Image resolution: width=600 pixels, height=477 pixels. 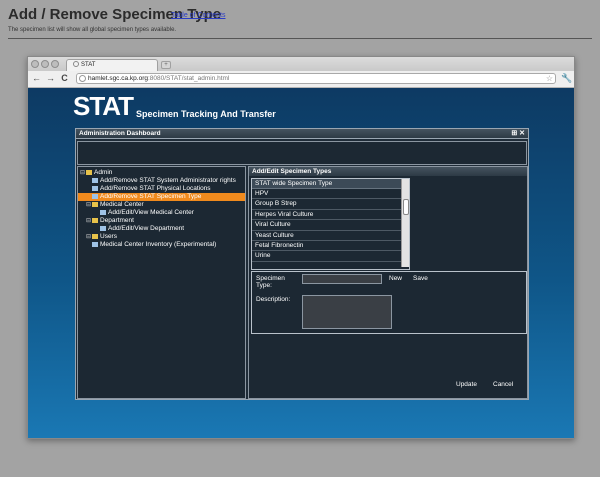 What do you see at coordinates (88, 65) in the screenshot?
I see `tab-title: STAT` at bounding box center [88, 65].